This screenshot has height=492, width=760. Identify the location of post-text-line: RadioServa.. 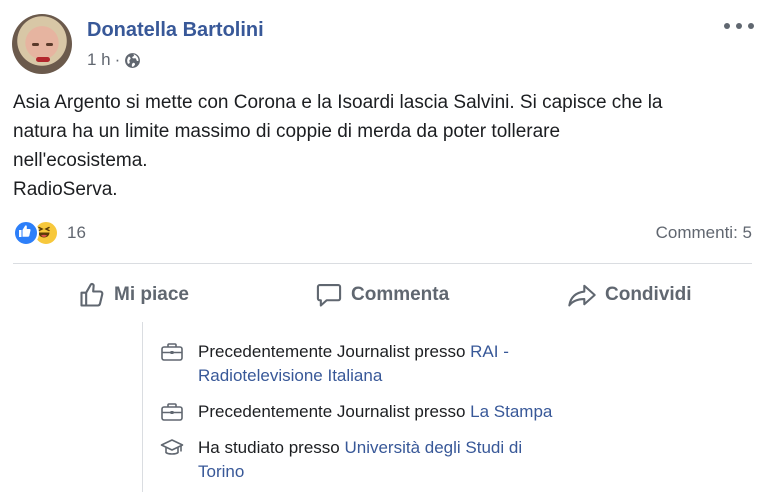
(65, 189).